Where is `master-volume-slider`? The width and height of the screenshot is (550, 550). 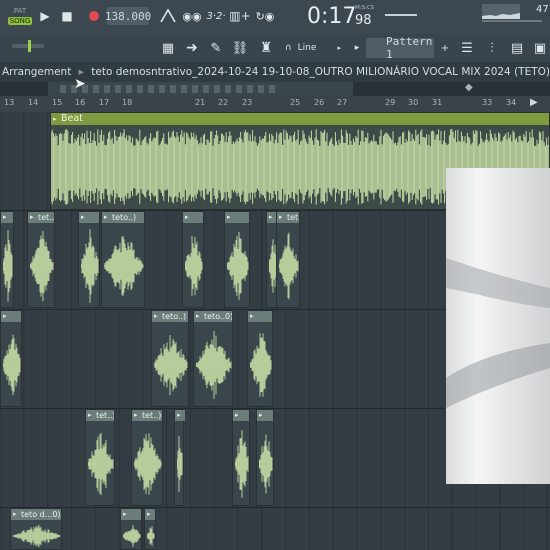 master-volume-slider is located at coordinates (28, 46).